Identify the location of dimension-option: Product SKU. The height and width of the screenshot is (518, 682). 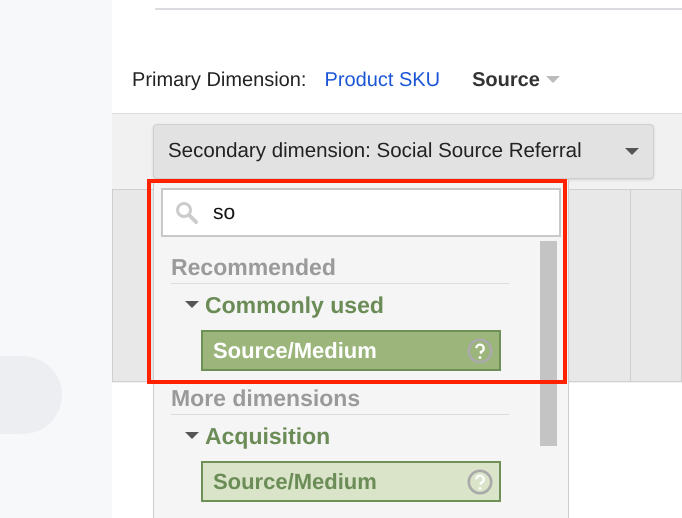
(382, 80).